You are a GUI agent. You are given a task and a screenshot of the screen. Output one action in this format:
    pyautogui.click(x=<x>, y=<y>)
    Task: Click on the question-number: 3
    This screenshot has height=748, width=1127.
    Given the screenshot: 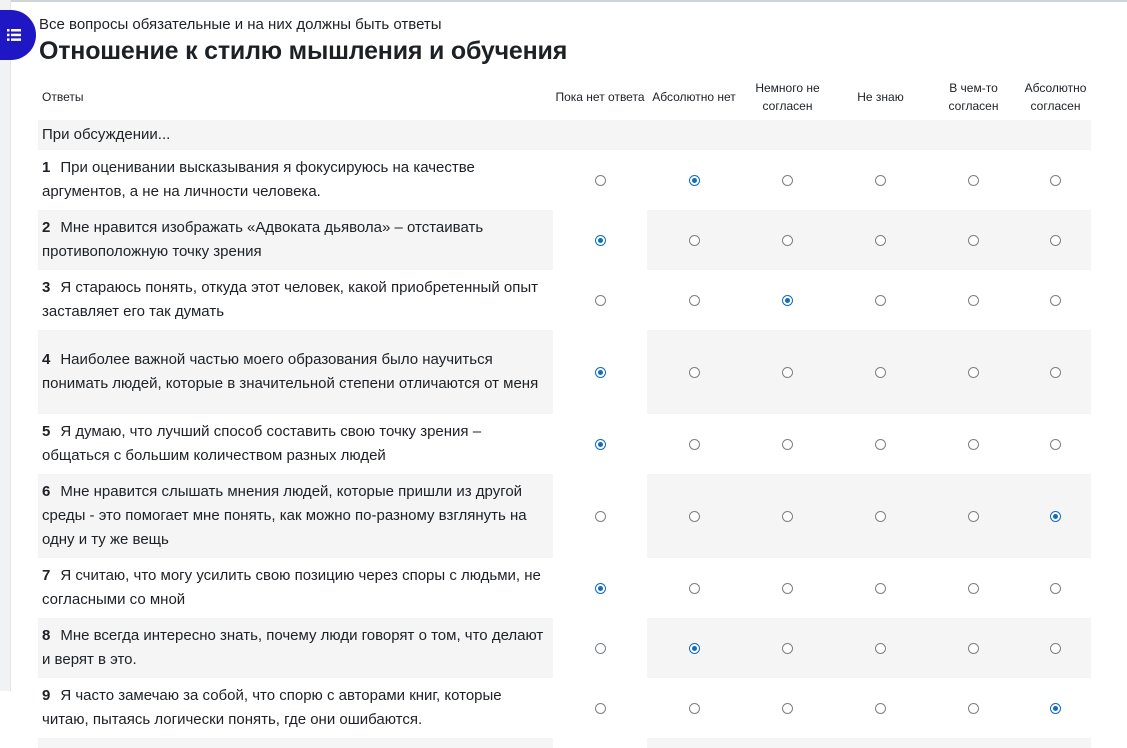 What is the action you would take?
    pyautogui.click(x=46, y=287)
    